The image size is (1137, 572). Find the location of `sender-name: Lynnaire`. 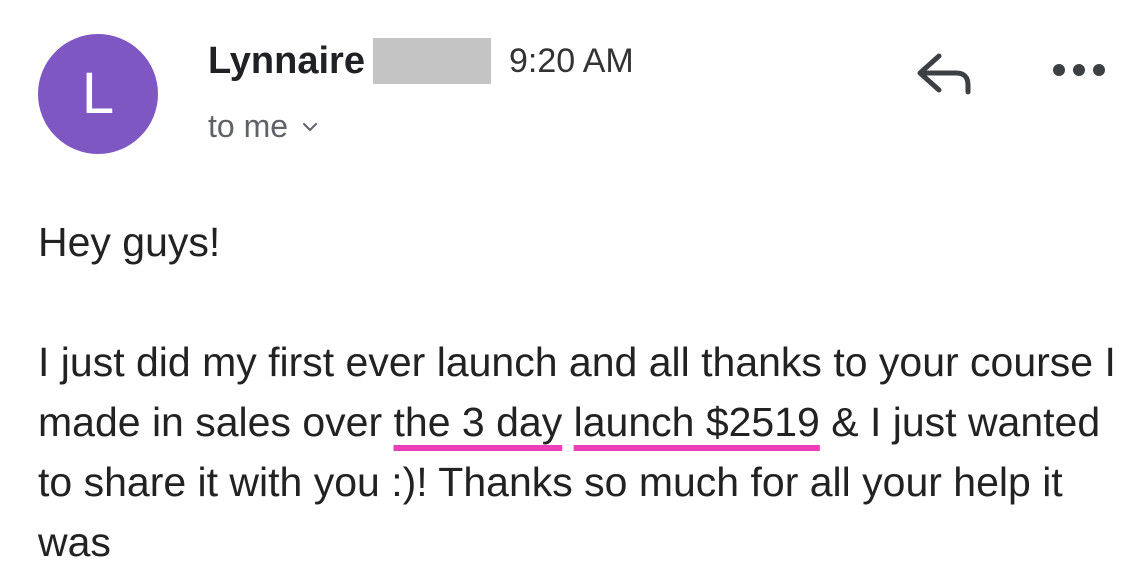

sender-name: Lynnaire is located at coordinates (286, 61).